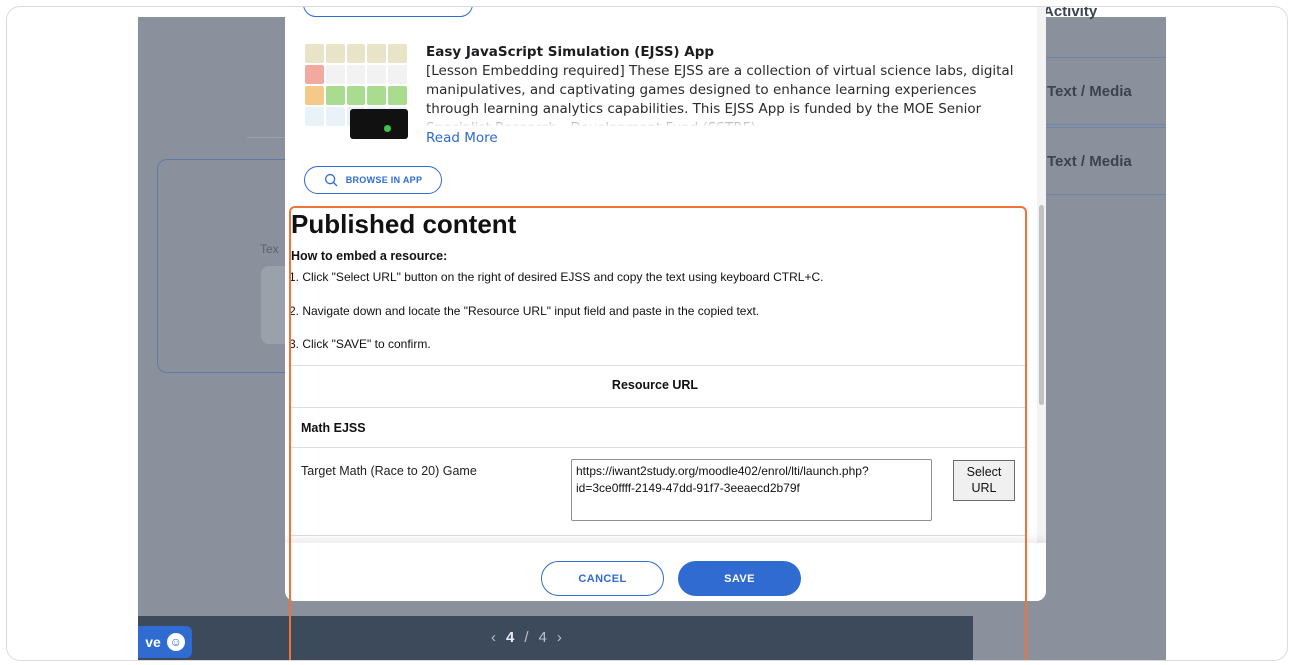  What do you see at coordinates (984, 480) in the screenshot?
I see `select-url-button: Select URL` at bounding box center [984, 480].